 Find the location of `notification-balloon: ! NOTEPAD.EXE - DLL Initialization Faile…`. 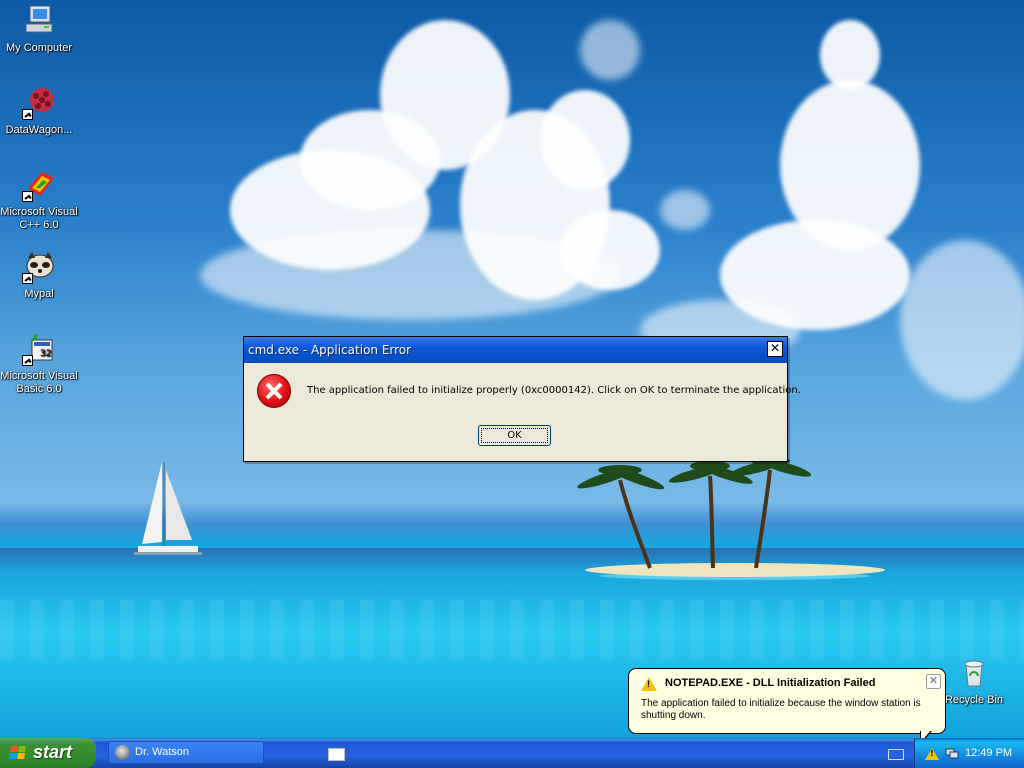

notification-balloon: ! NOTEPAD.EXE - DLL Initialization Faile… is located at coordinates (787, 701).